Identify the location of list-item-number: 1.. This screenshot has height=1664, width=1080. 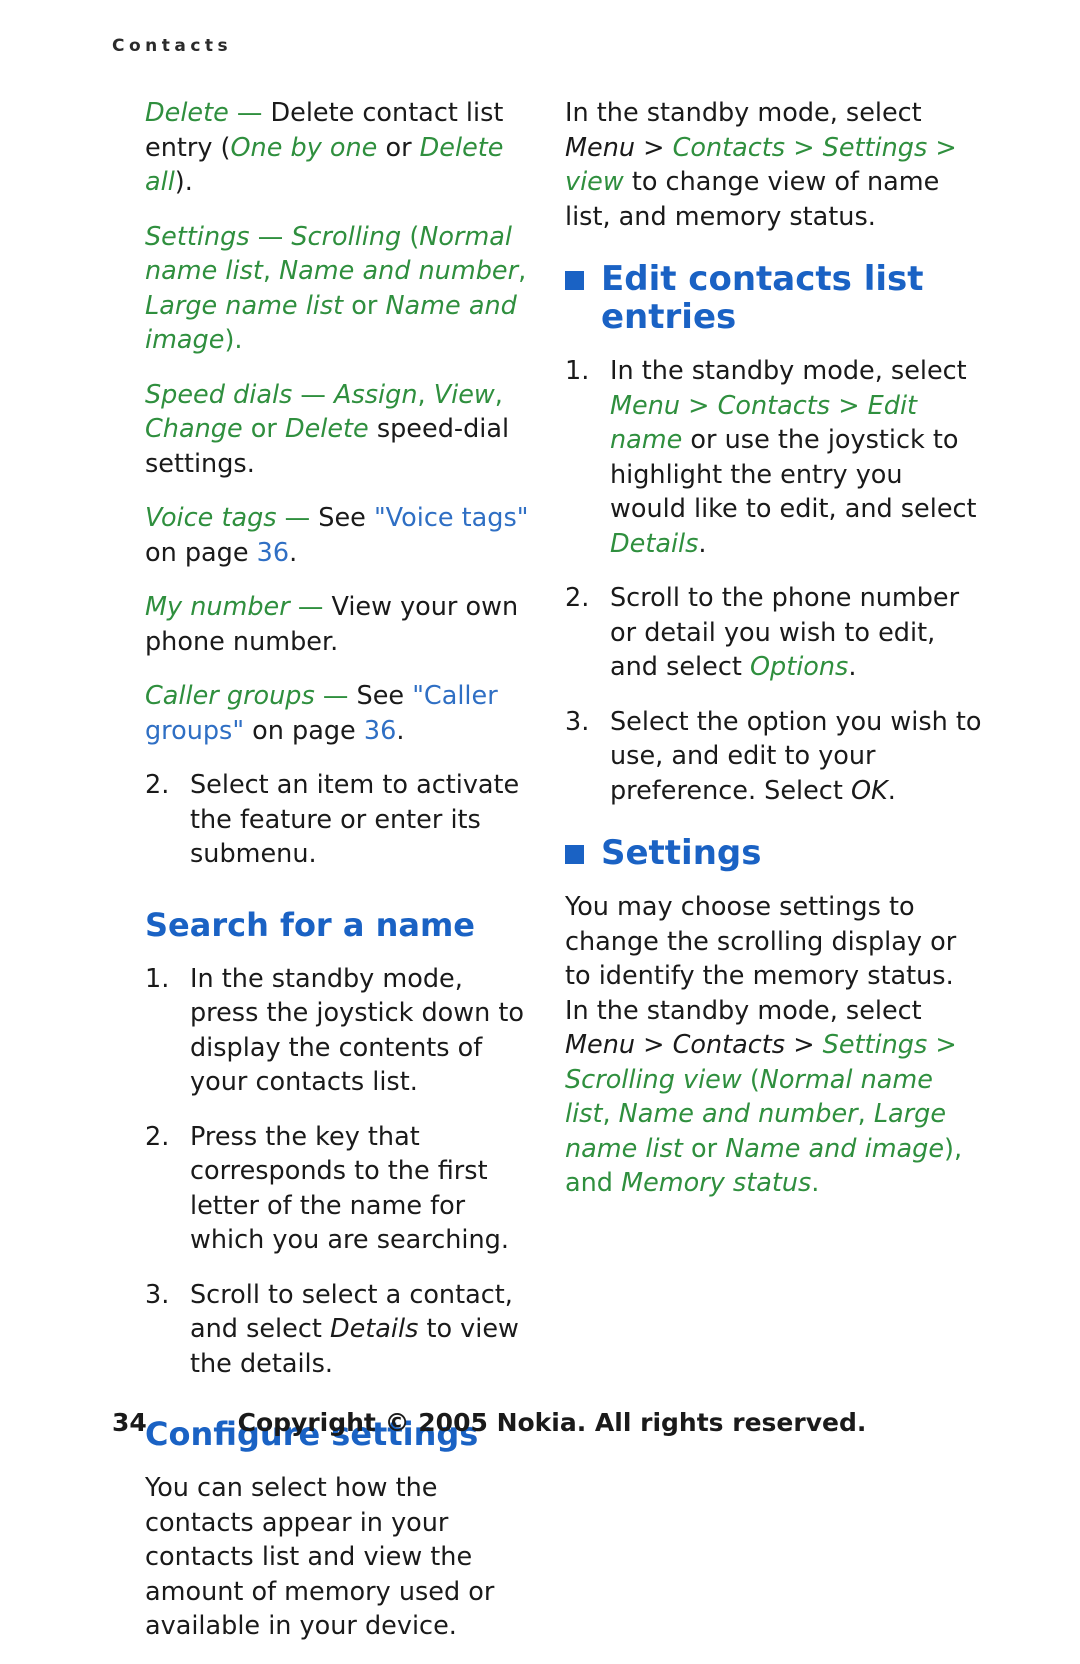
(577, 371).